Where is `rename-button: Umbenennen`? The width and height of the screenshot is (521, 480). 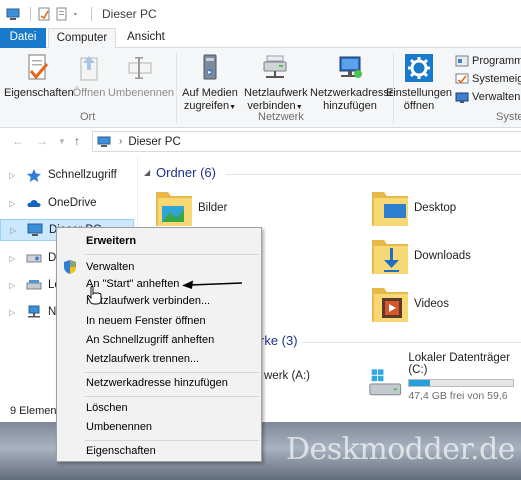
rename-button: Umbenennen is located at coordinates (141, 76).